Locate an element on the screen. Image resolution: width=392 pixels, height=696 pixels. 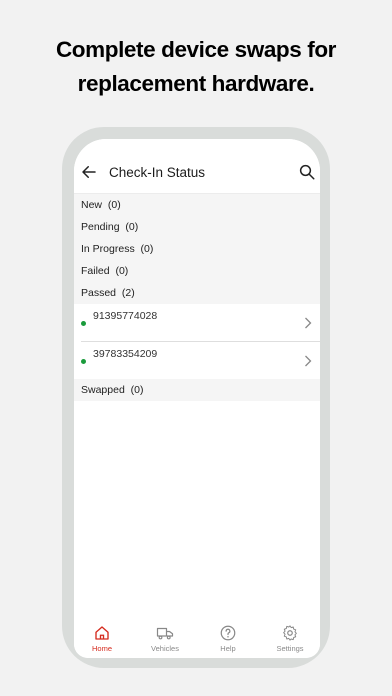
nav-label: Home is located at coordinates (101, 648).